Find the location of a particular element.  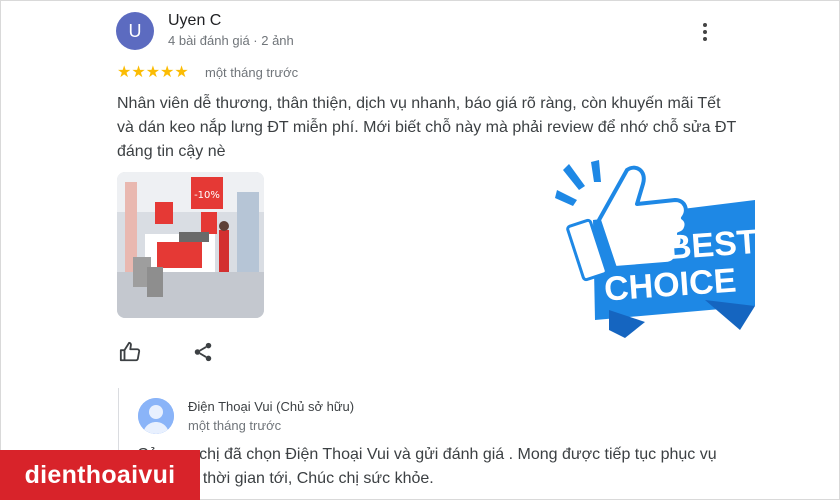

share-icon is located at coordinates (203, 352).